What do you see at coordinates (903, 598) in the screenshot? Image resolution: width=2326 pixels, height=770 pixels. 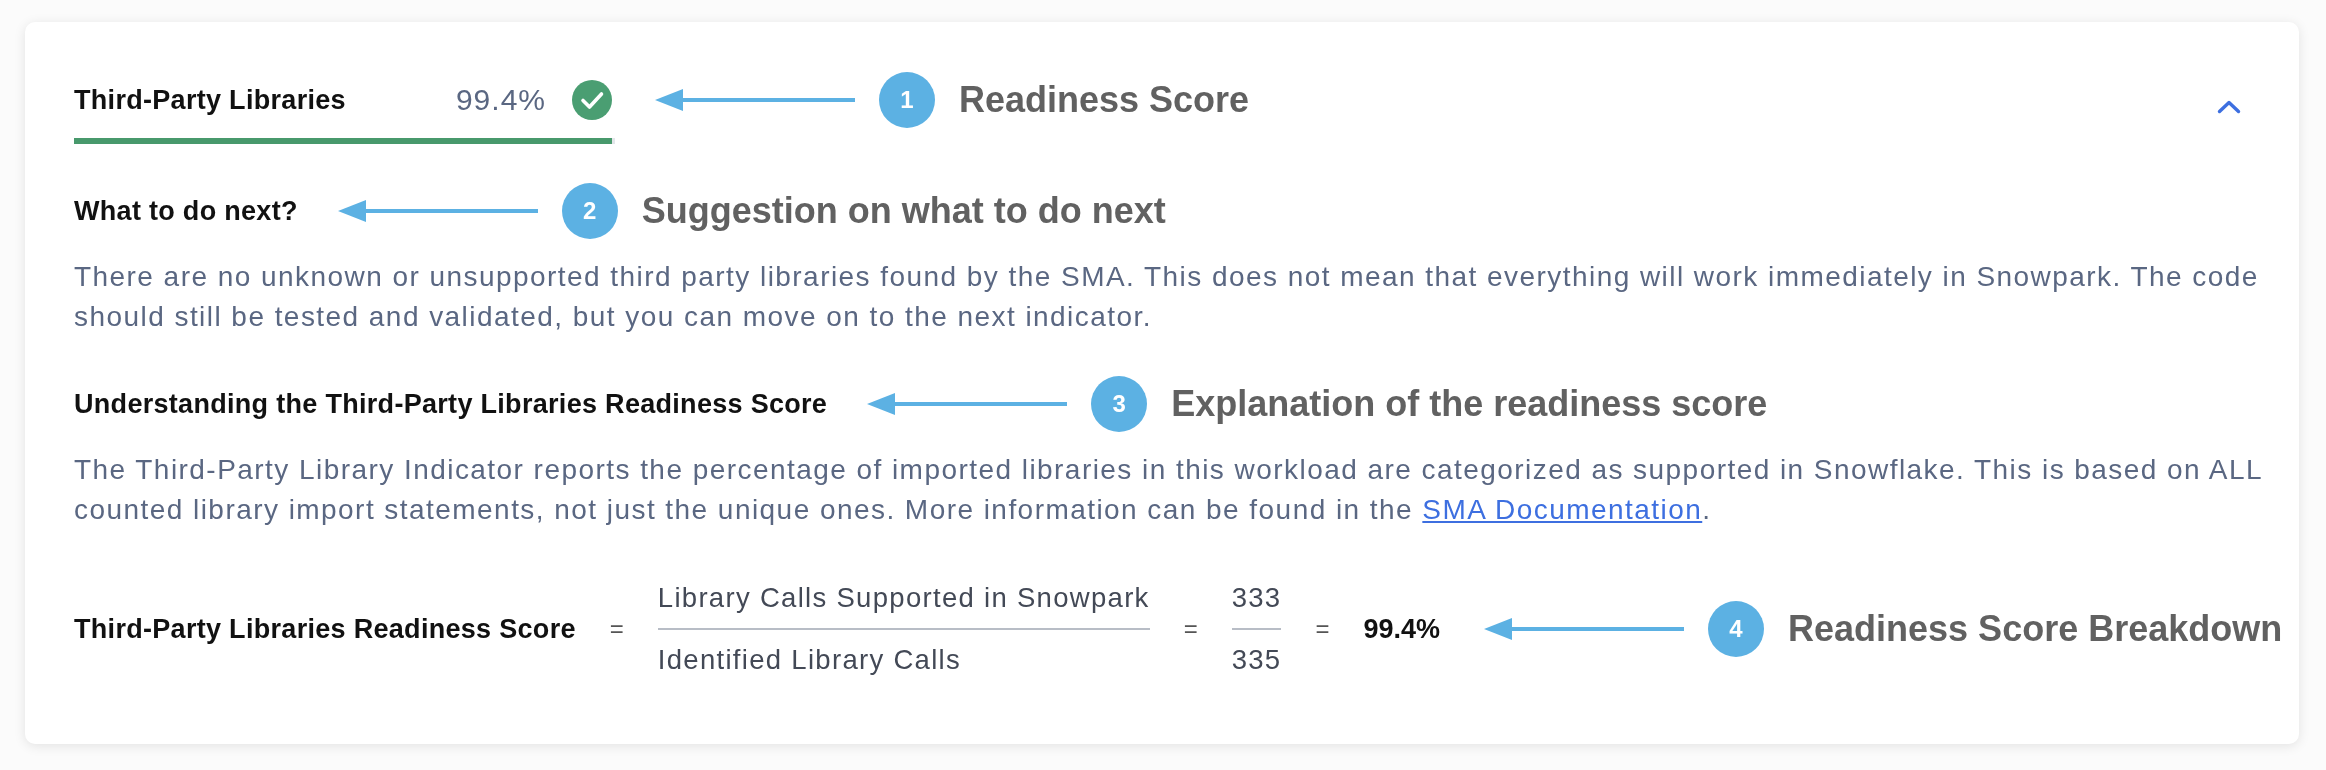 I see `numerator: Library Calls Supported in Snowpark` at bounding box center [903, 598].